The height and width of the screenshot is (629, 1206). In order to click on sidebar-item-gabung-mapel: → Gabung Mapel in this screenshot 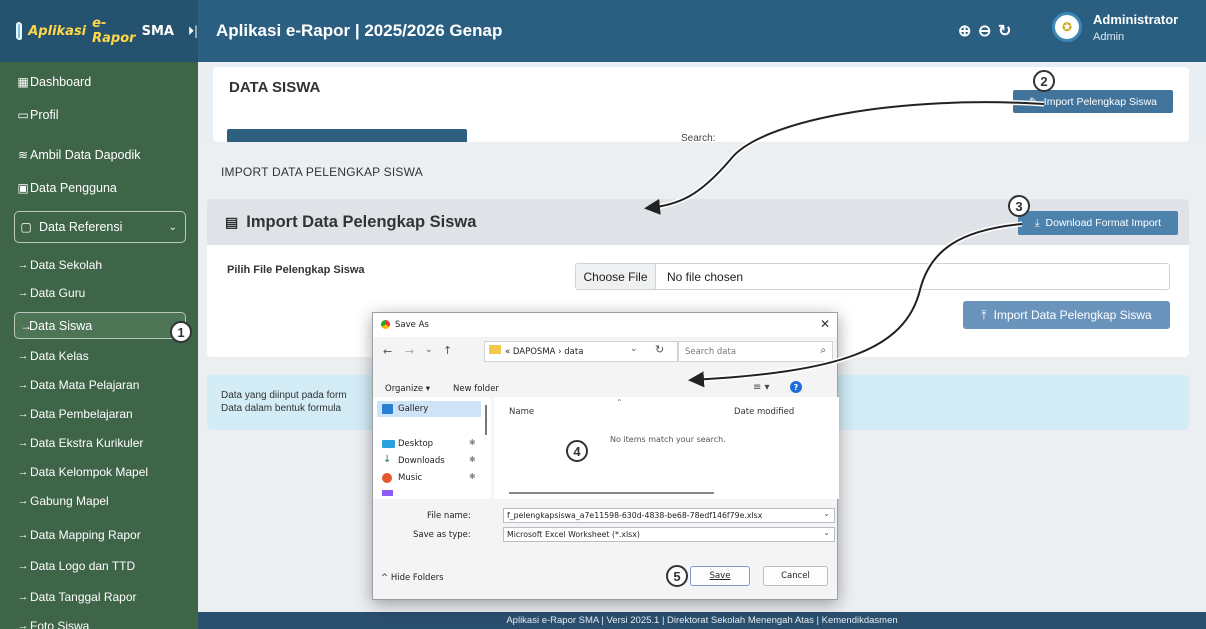, I will do `click(99, 501)`.